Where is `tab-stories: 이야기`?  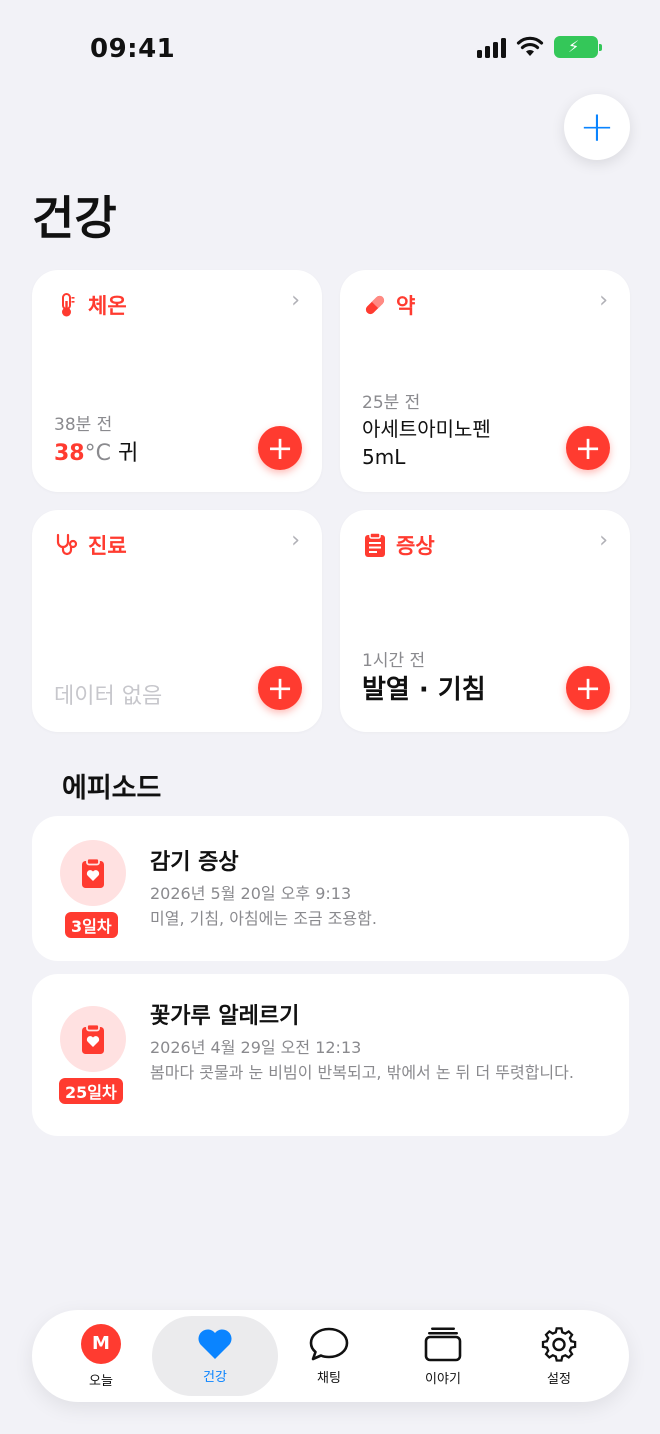 tab-stories: 이야기 is located at coordinates (443, 1356).